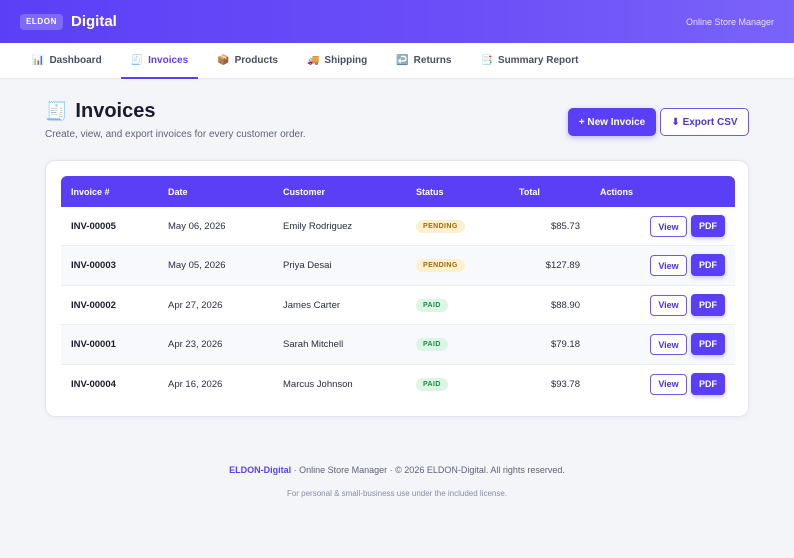 This screenshot has width=794, height=558. What do you see at coordinates (223, 60) in the screenshot?
I see `package-icon: 📦` at bounding box center [223, 60].